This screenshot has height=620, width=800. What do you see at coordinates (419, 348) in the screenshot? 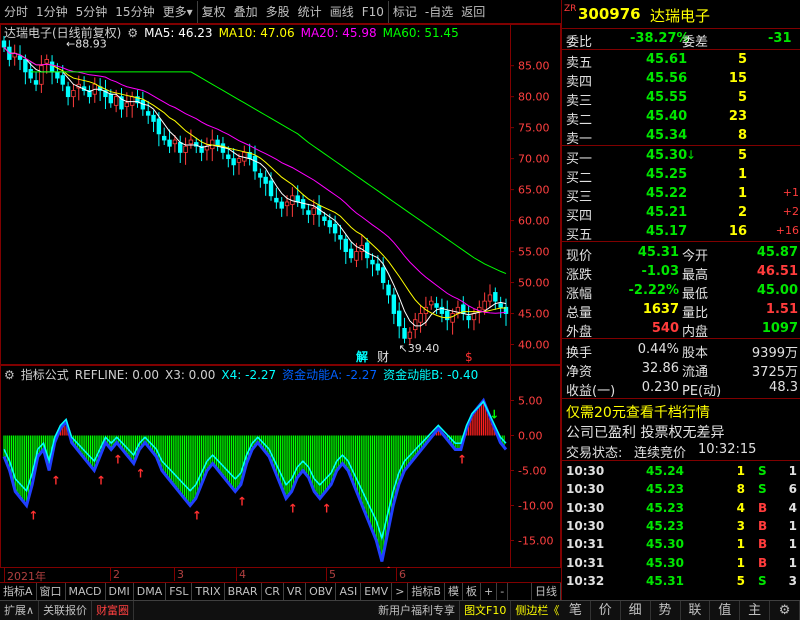
I see `low-marker: ↖39.40` at bounding box center [419, 348].